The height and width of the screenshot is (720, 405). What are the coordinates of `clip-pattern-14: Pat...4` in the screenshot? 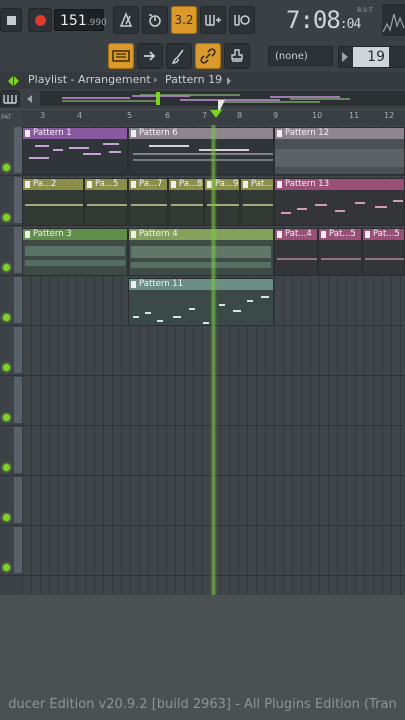 It's located at (296, 252).